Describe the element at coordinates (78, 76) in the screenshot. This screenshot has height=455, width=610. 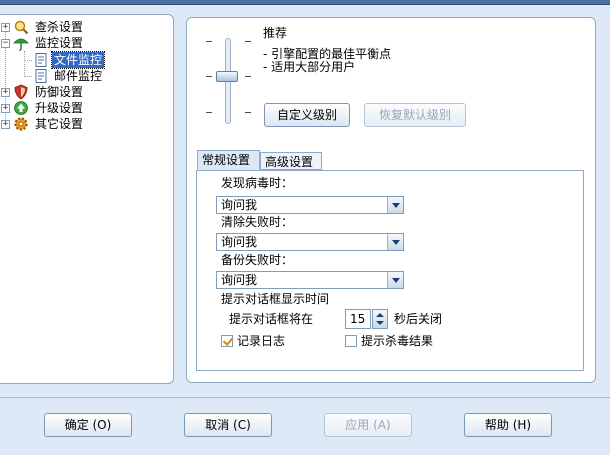
I see `tree-item-label: 邮件监控` at that location.